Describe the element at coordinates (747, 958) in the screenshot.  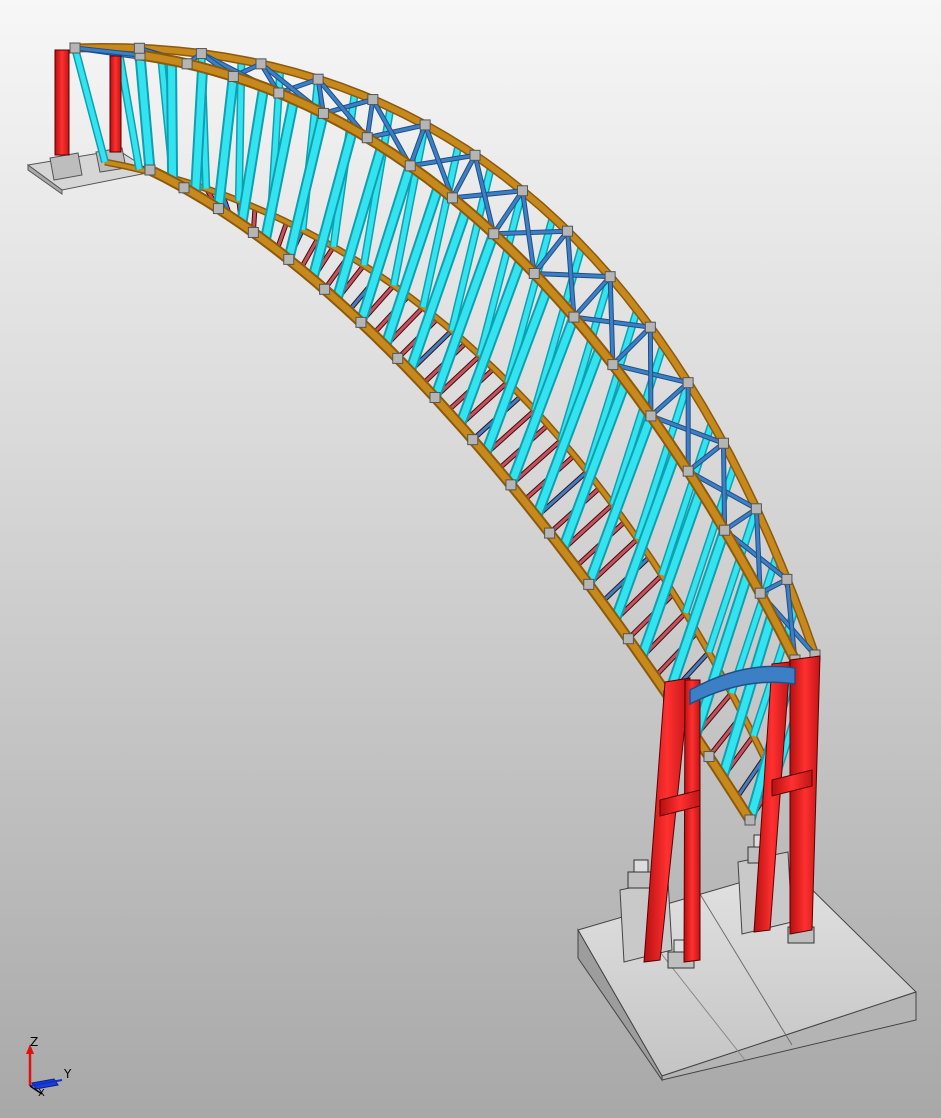
I see `foundation-right` at that location.